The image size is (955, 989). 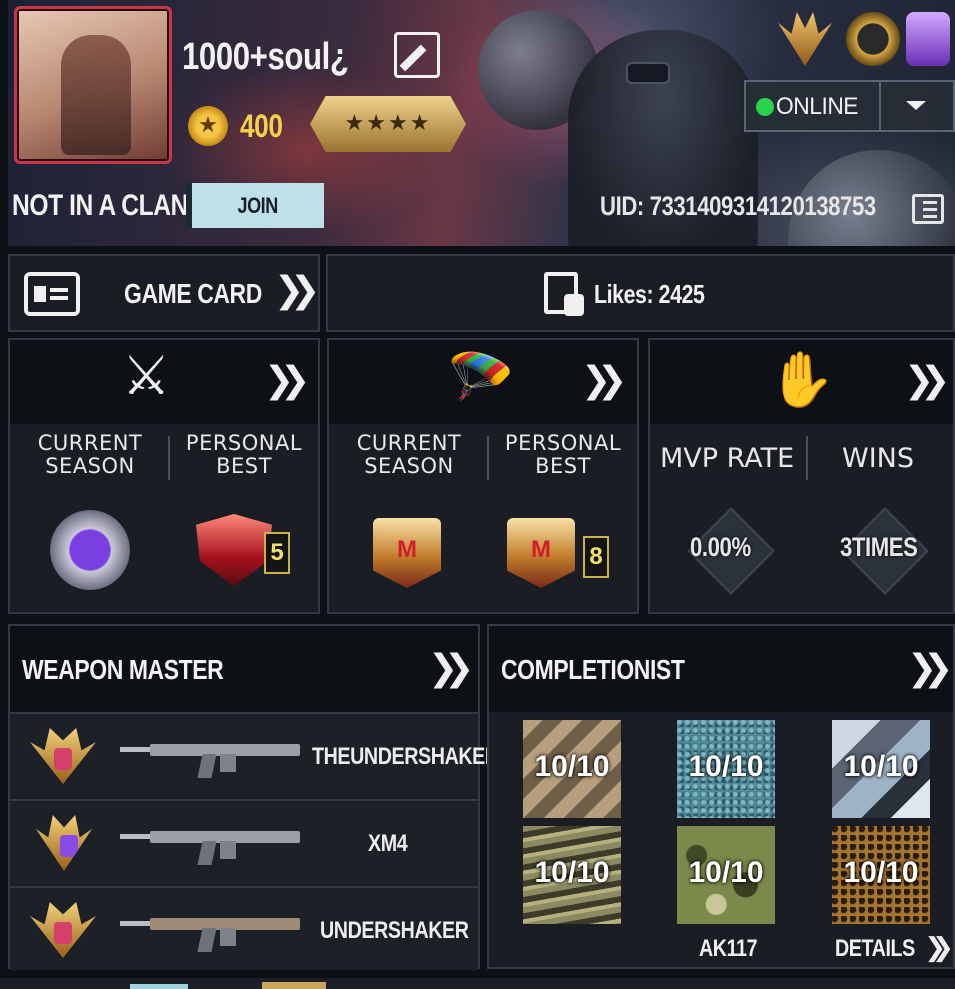 I want to click on crossed-swords-icon: ⚔, so click(x=146, y=375).